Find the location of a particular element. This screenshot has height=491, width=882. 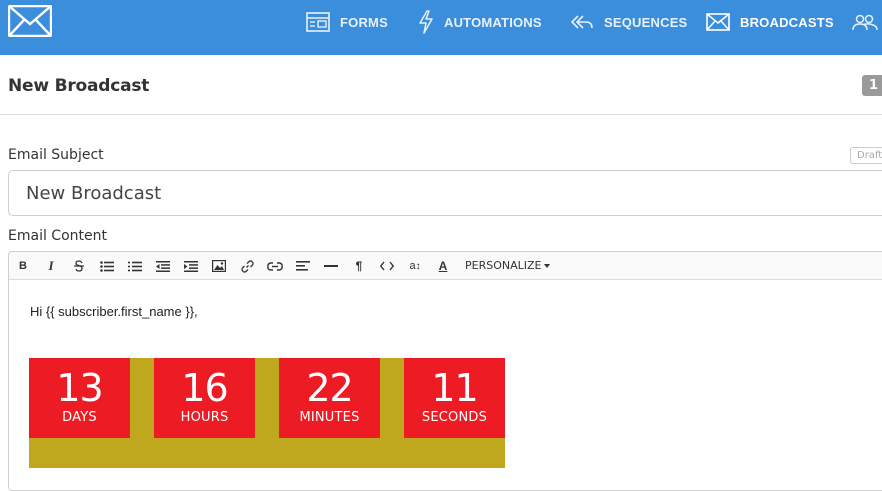

personalize-dropdown: PERSONALIZE is located at coordinates (508, 265).